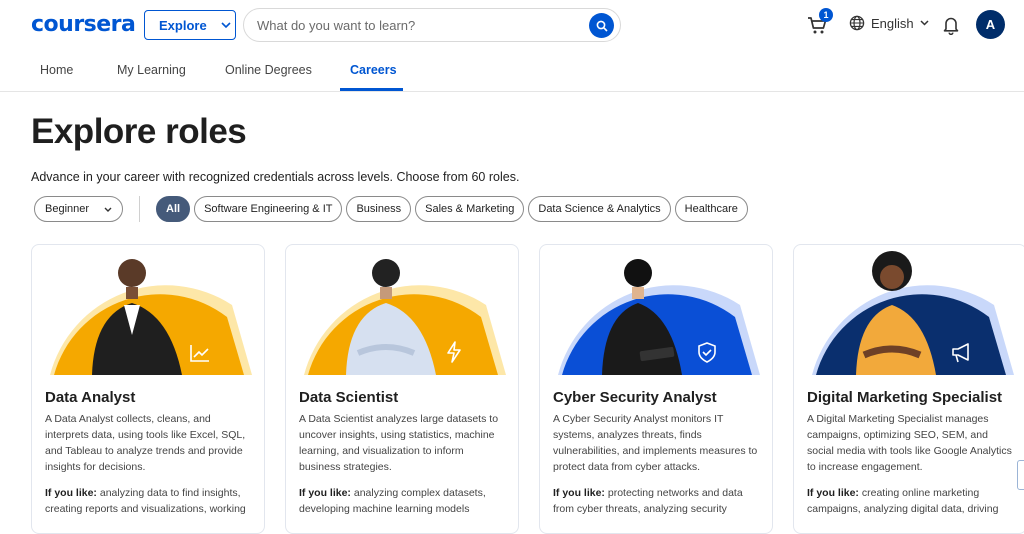 This screenshot has height=534, width=1024. What do you see at coordinates (151, 70) in the screenshot?
I see `nav-item-my-learning: My Learning` at bounding box center [151, 70].